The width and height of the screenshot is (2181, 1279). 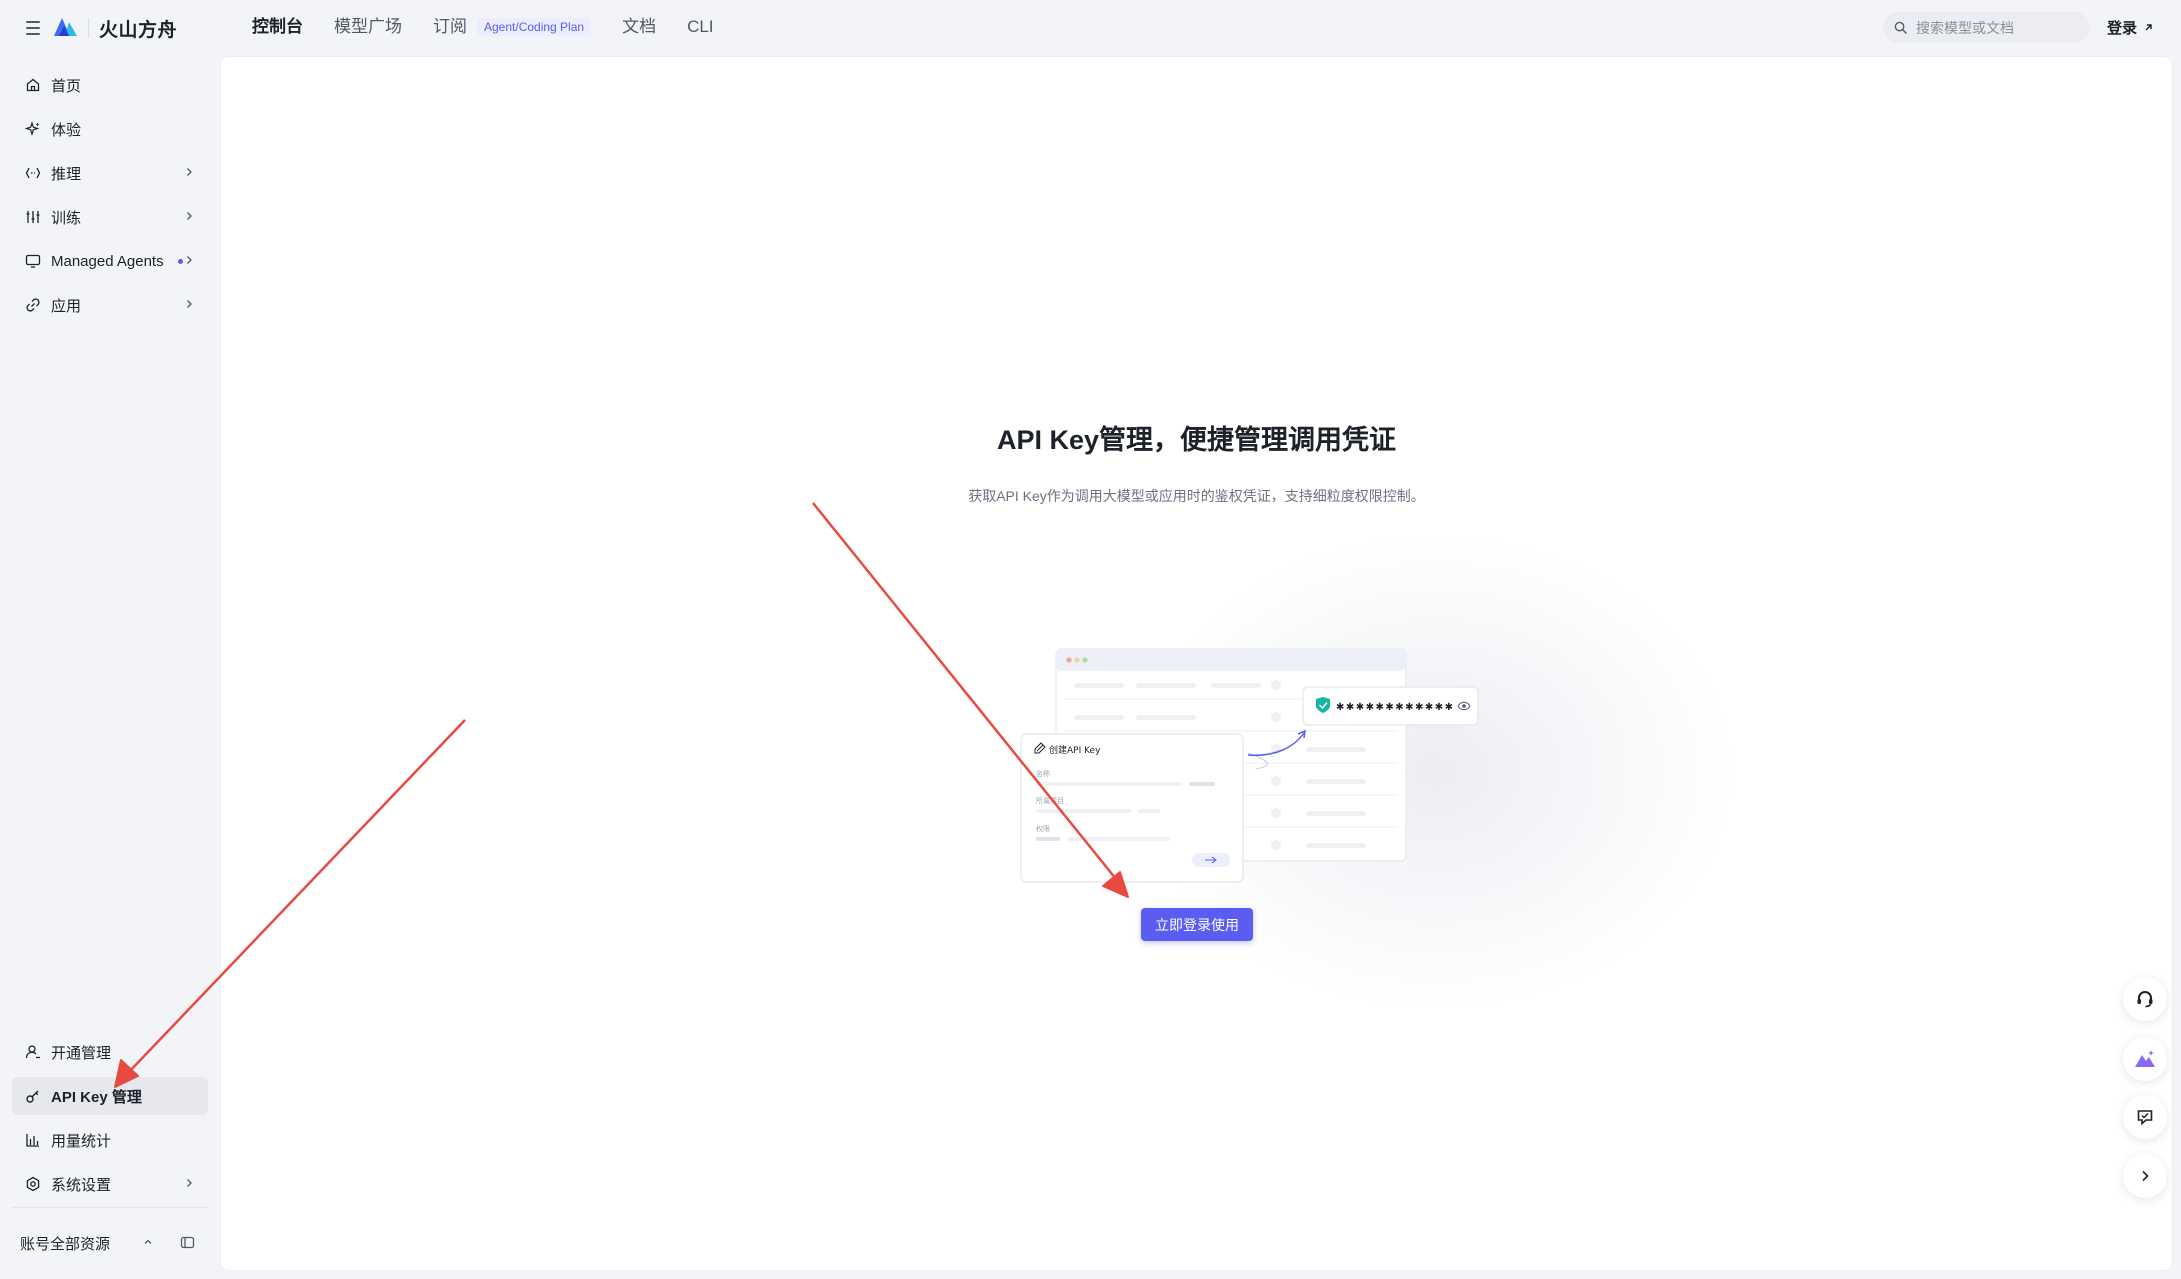 I want to click on sliders-icon, so click(x=33, y=217).